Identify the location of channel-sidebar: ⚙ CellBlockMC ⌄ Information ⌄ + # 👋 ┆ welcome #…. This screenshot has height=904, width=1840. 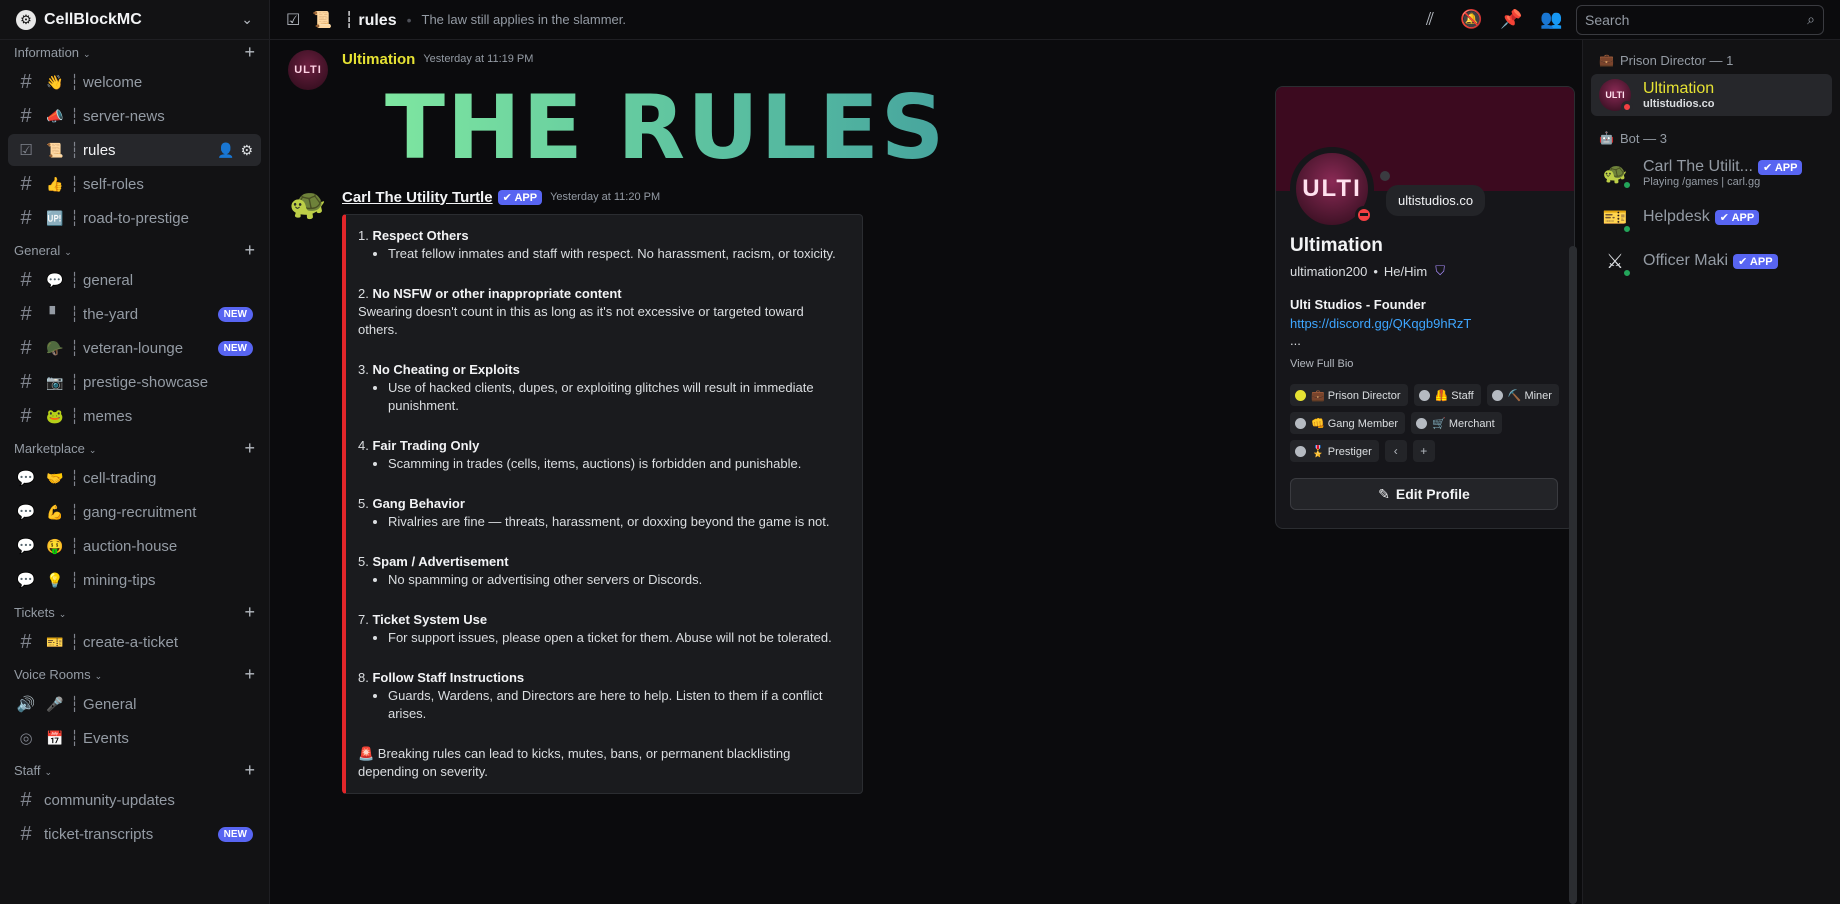
(135, 452).